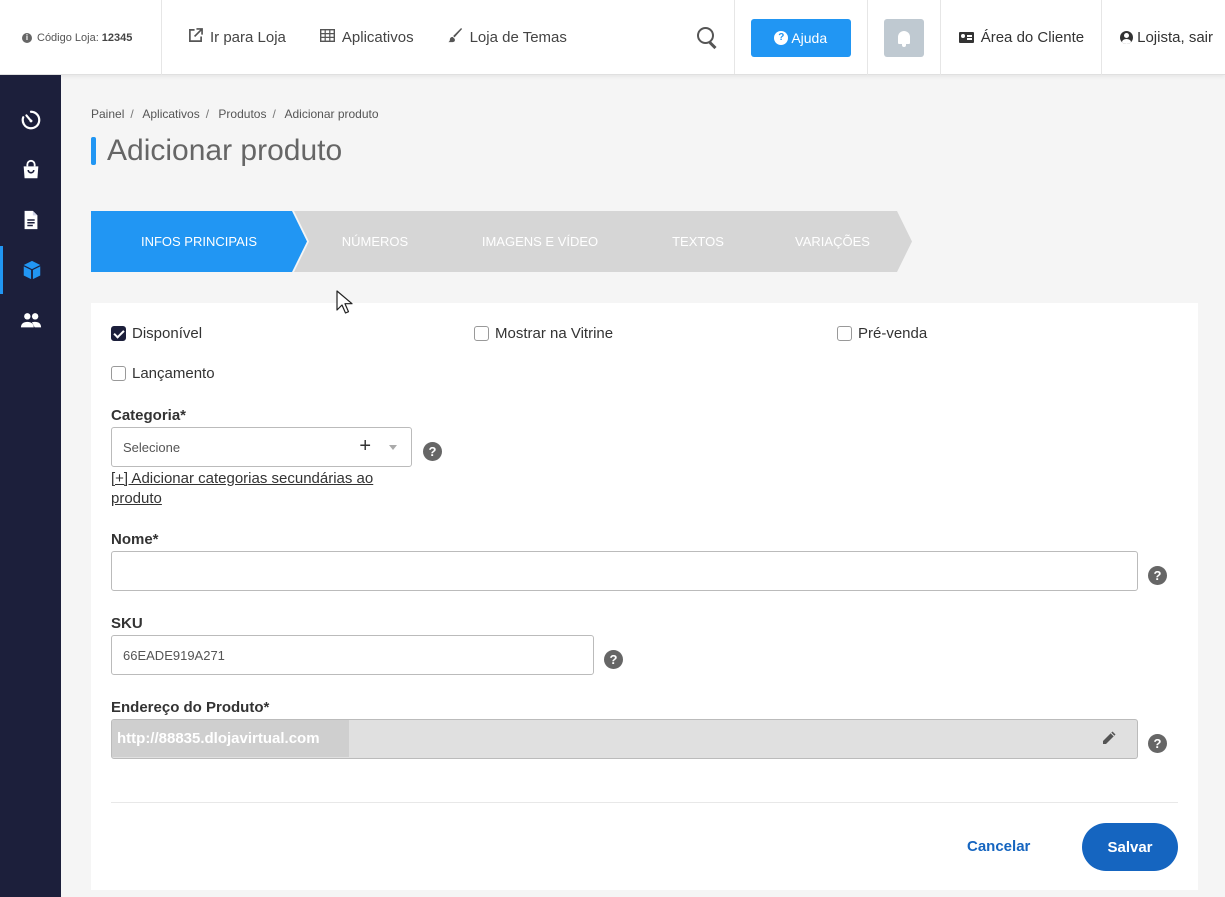 The height and width of the screenshot is (897, 1225). I want to click on checkbox-disponivel: Disponível, so click(156, 333).